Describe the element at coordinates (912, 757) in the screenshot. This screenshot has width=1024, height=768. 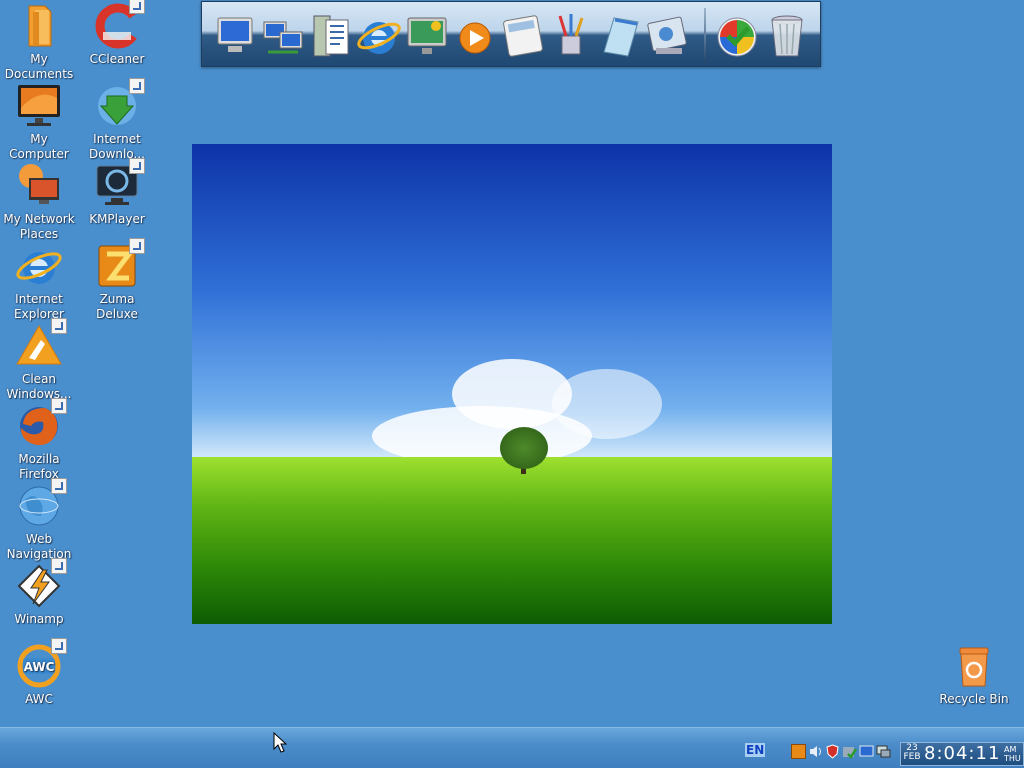
I see `clock-month: FEB` at that location.